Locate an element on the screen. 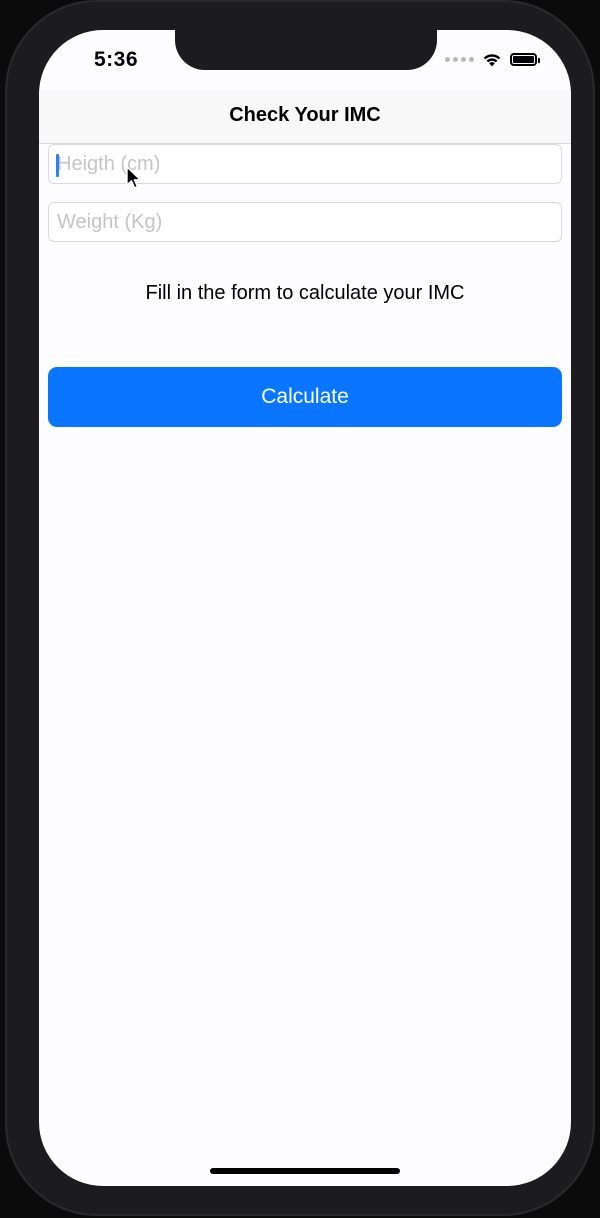 The width and height of the screenshot is (600, 1218). calculate-button: Calculate is located at coordinates (305, 397).